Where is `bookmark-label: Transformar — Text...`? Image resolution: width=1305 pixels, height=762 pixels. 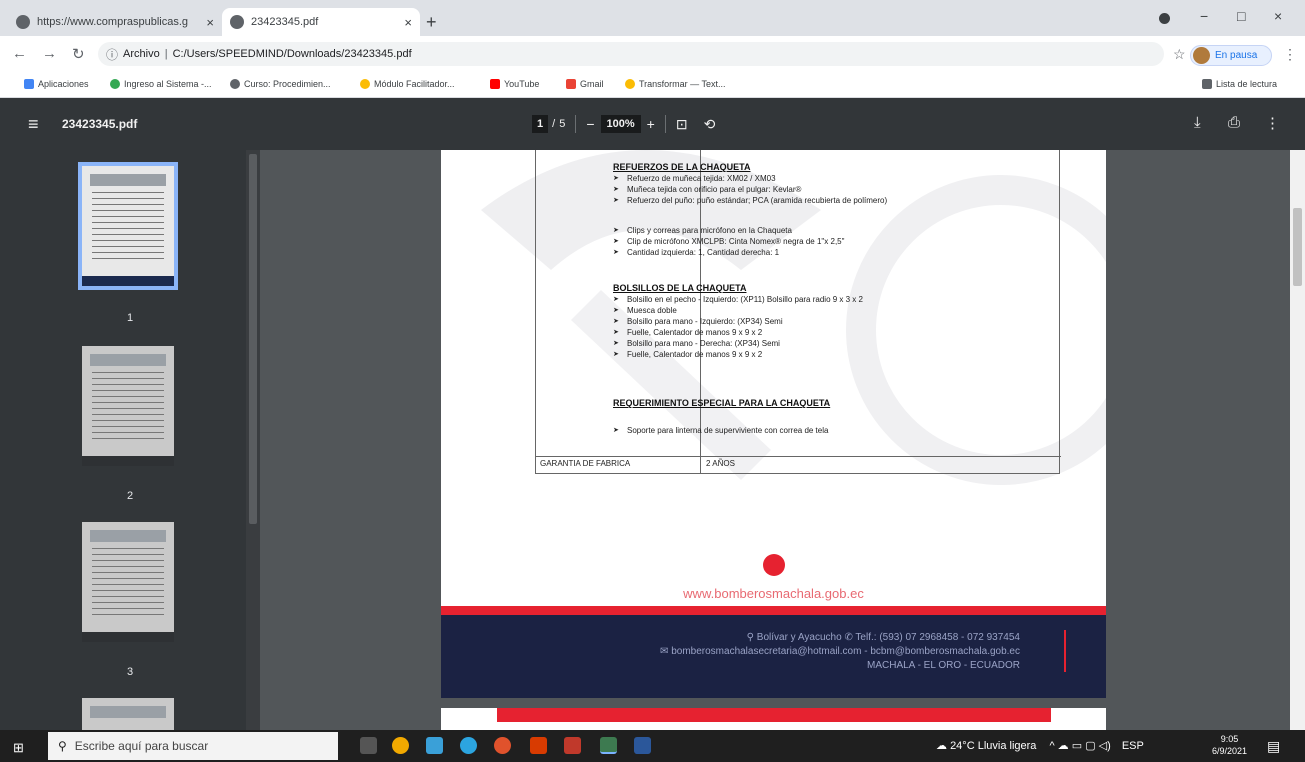
bookmark-label: Transformar — Text... is located at coordinates (682, 84).